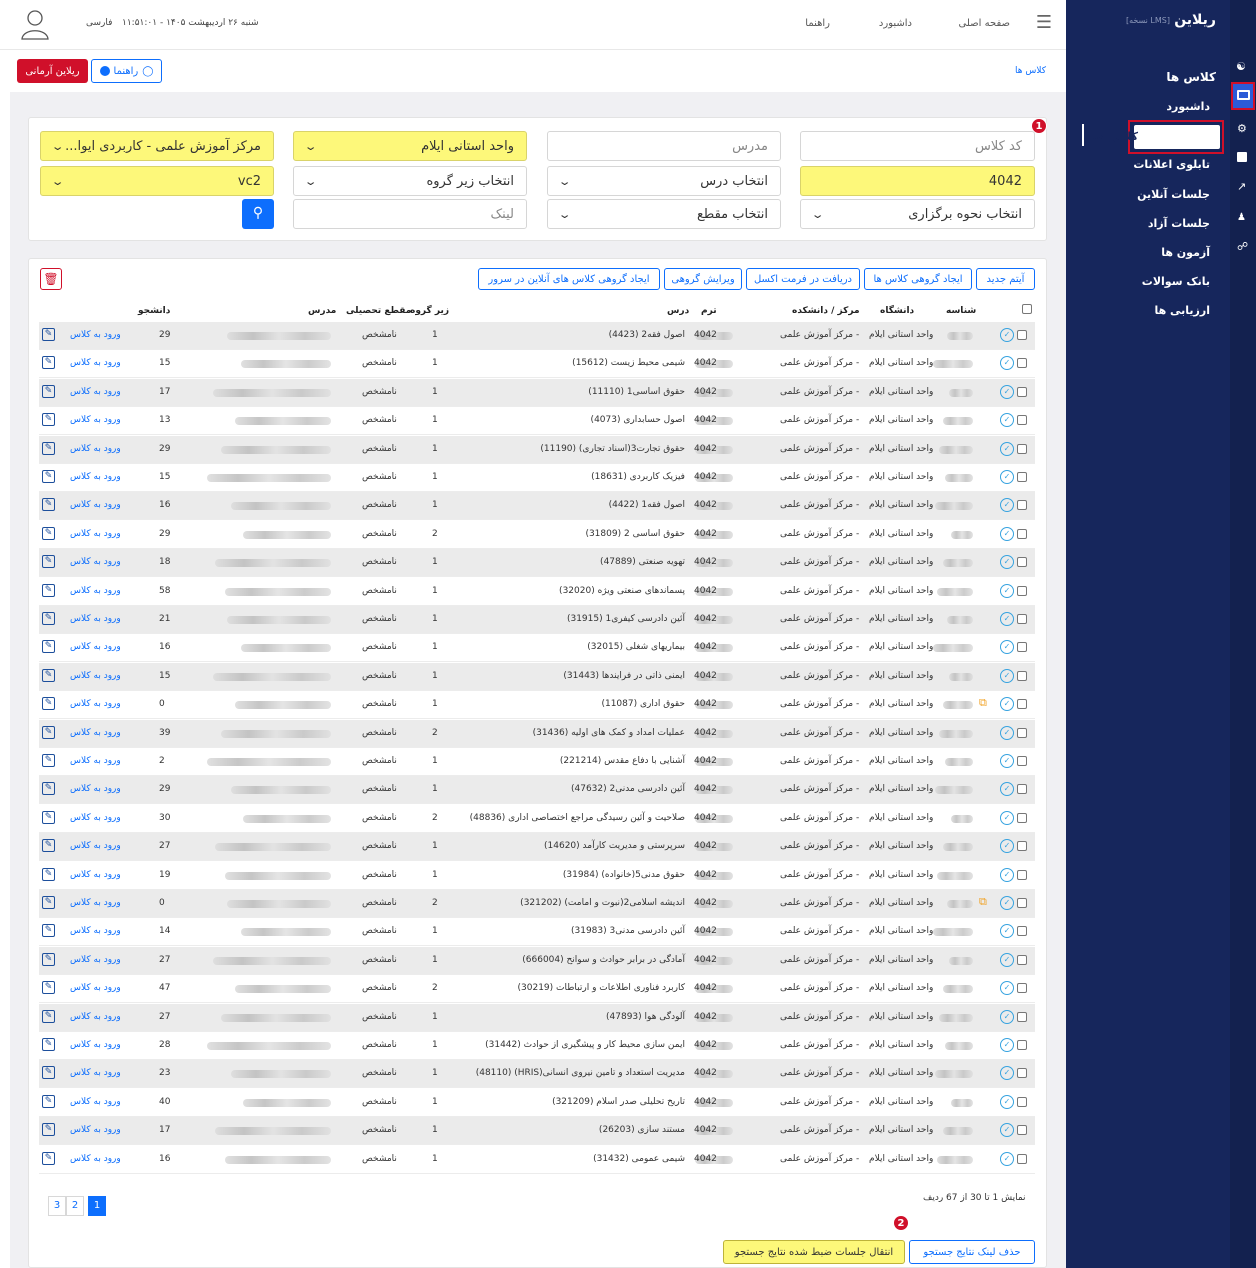  I want to click on subgroup-select: انتخاب زیر گروه ⌄, so click(410, 181).